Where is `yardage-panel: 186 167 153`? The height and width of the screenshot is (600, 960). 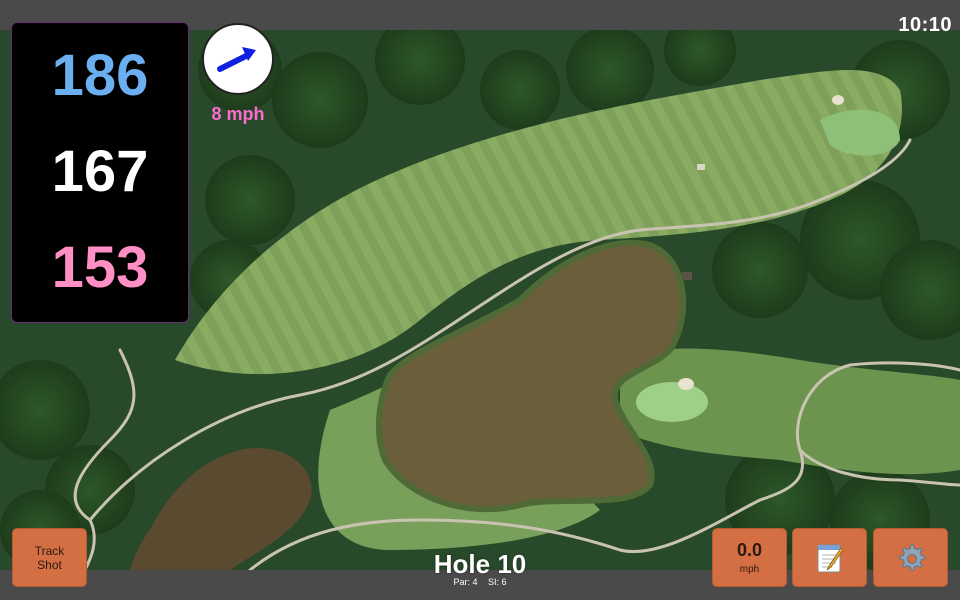
yardage-panel: 186 167 153 is located at coordinates (100, 172).